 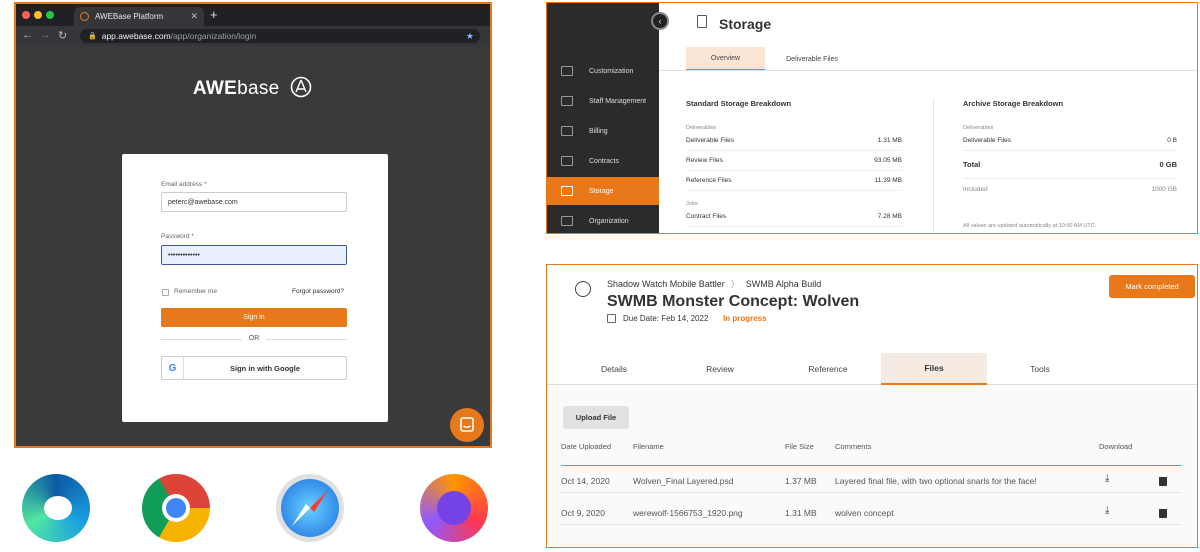 What do you see at coordinates (254, 317) in the screenshot?
I see `sign-in-button: Sign in` at bounding box center [254, 317].